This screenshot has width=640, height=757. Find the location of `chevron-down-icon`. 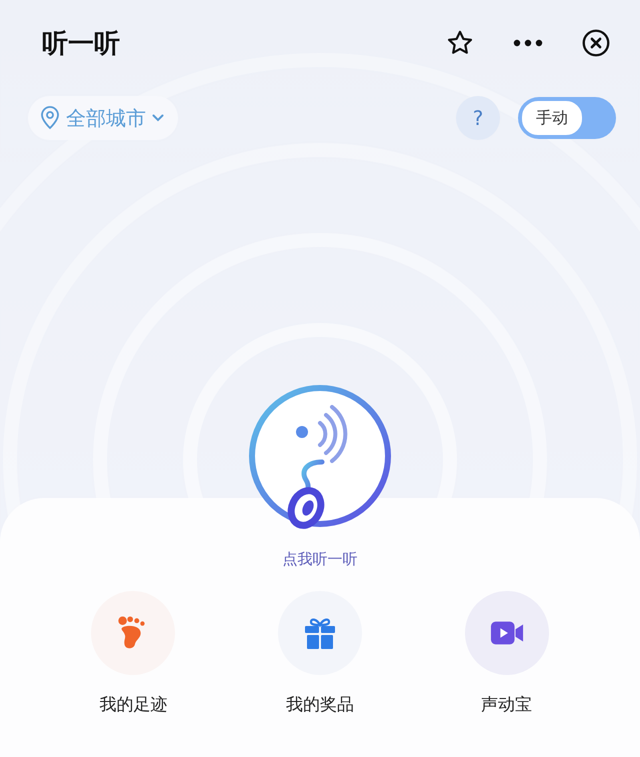

chevron-down-icon is located at coordinates (158, 118).